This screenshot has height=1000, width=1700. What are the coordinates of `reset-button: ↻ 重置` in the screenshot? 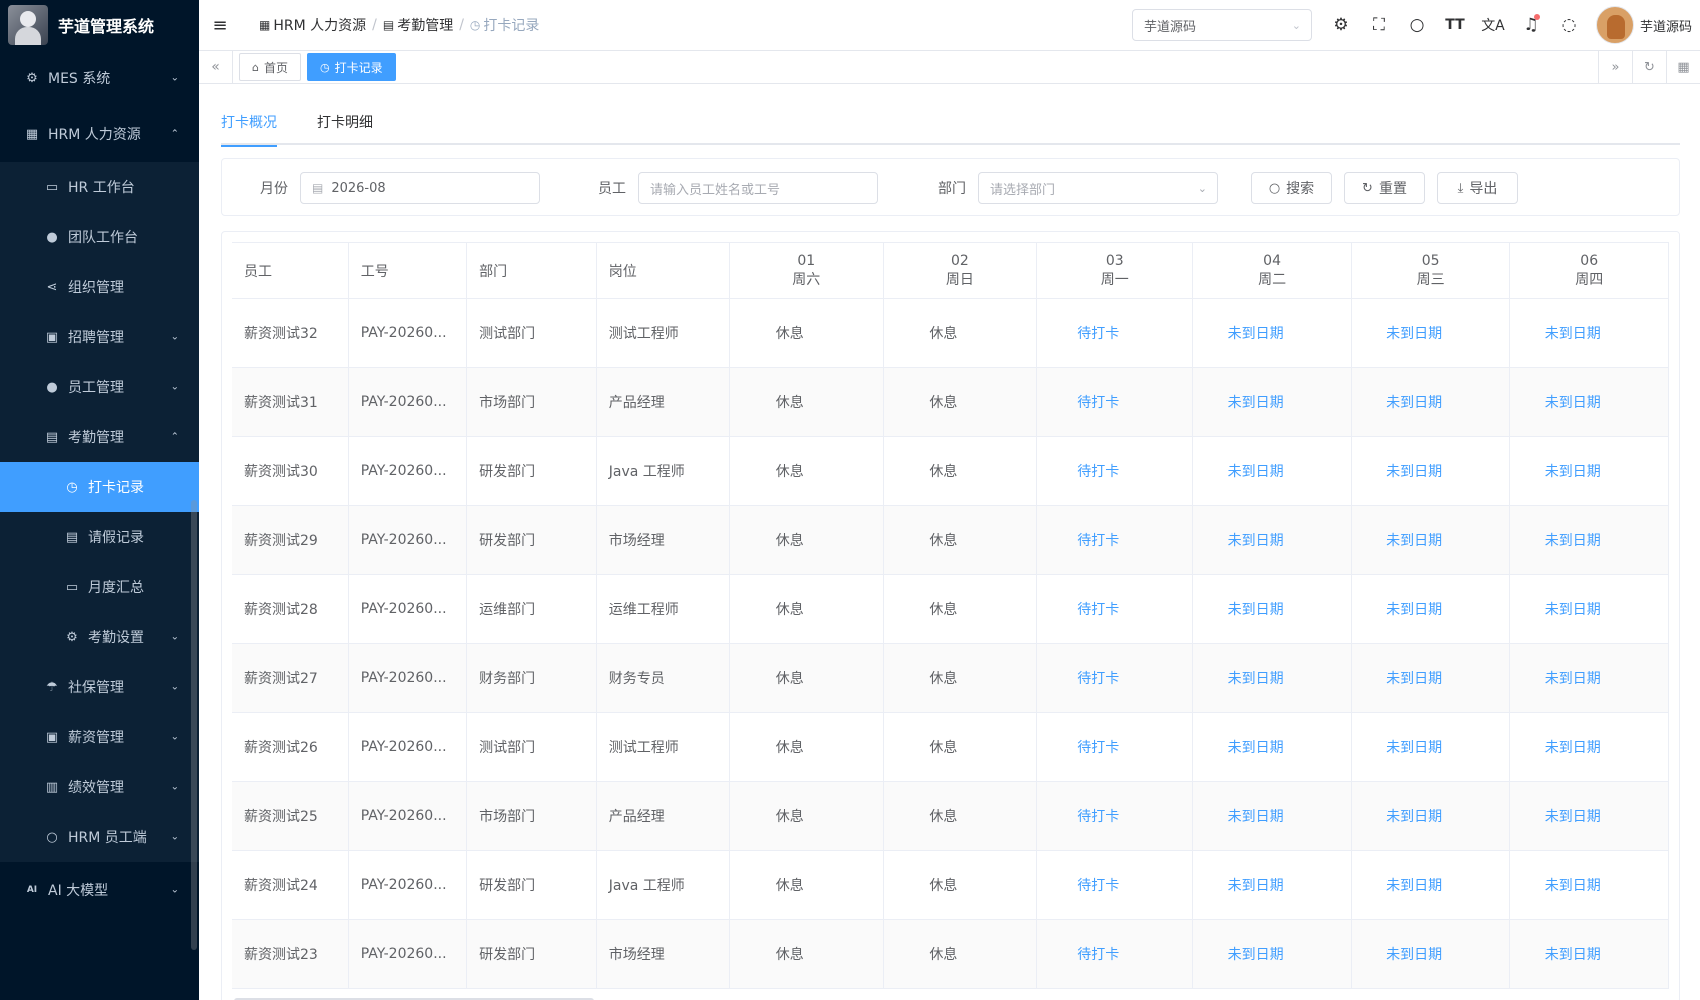 It's located at (1384, 188).